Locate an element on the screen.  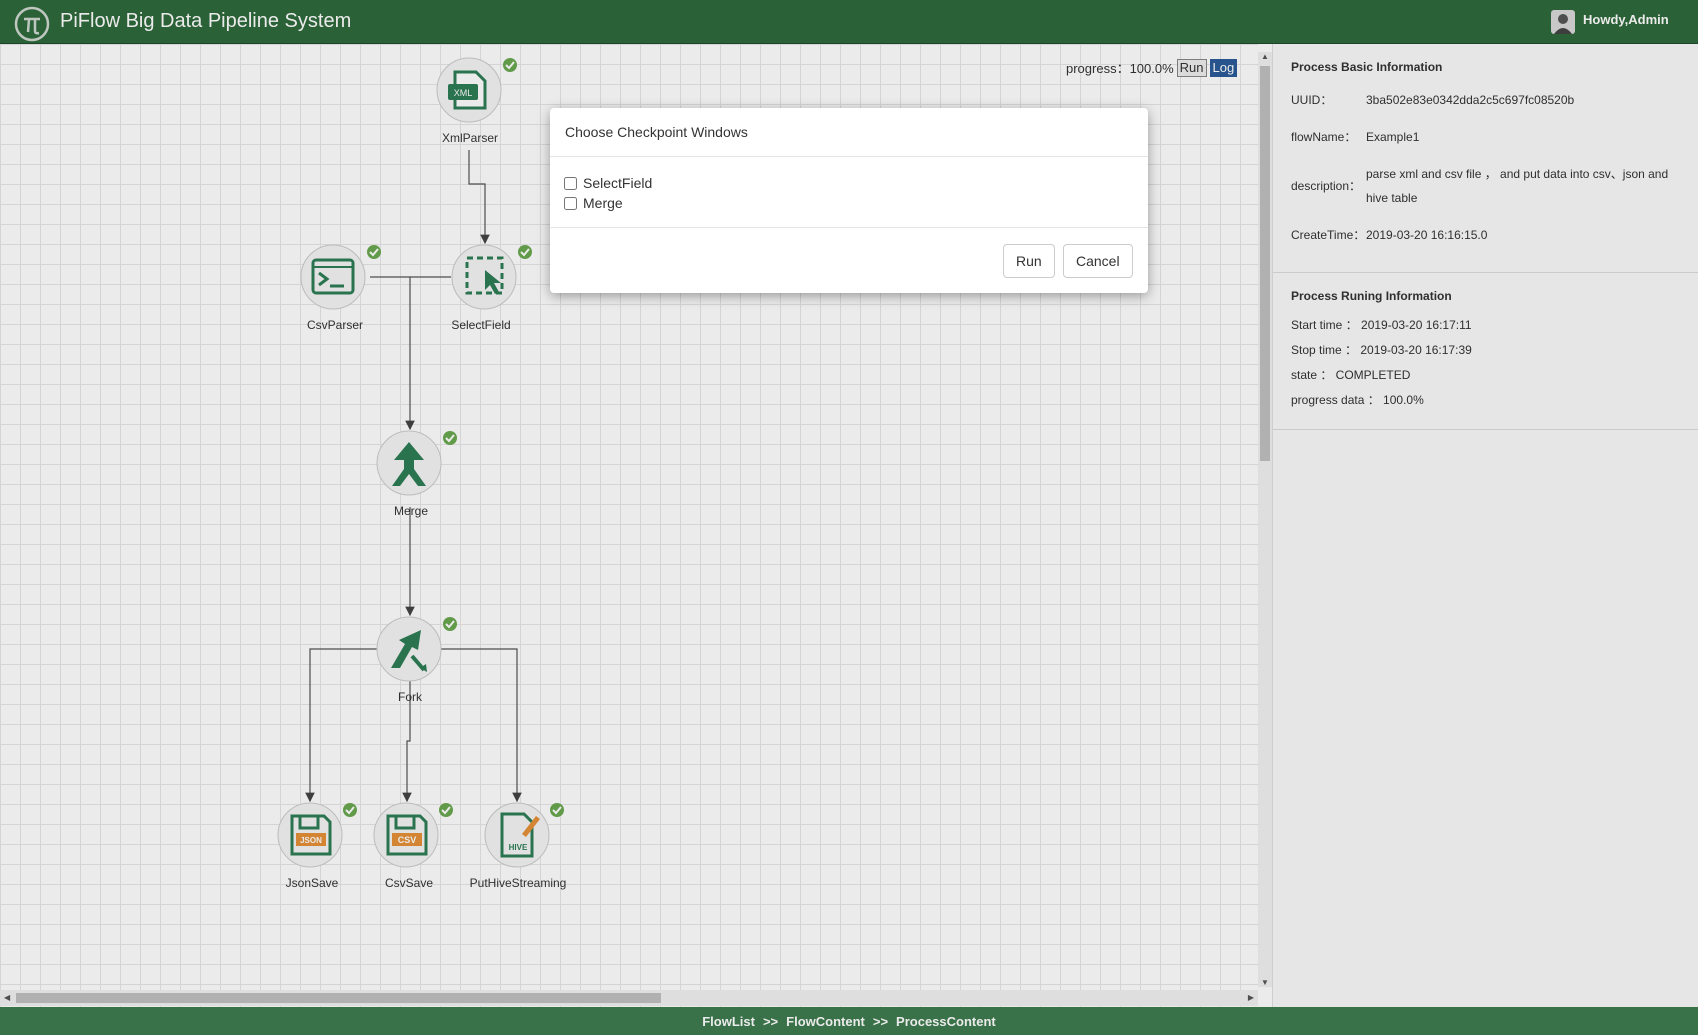
modal-cancel-button: Cancel is located at coordinates (1098, 261).